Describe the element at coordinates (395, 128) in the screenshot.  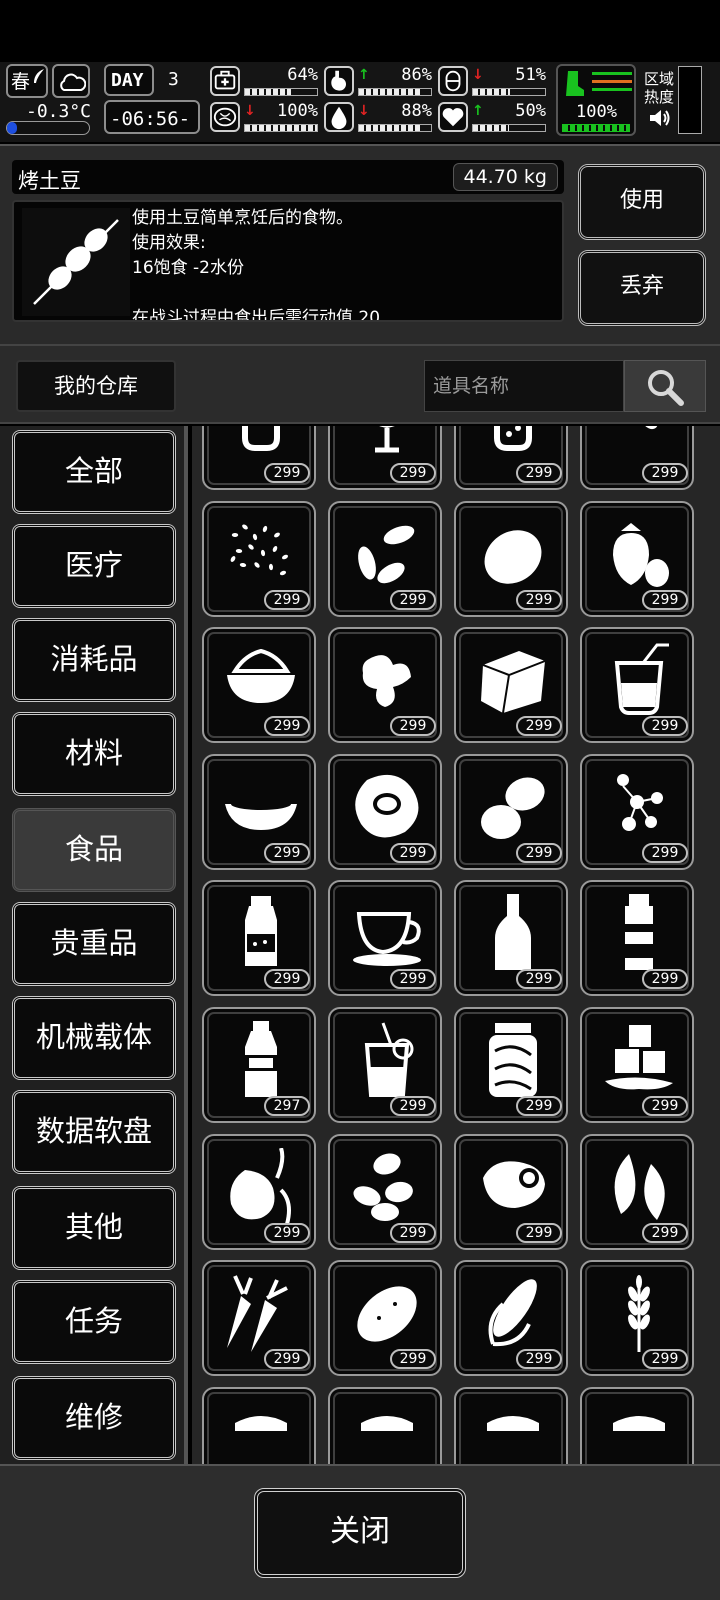
I see `thirst-bar` at that location.